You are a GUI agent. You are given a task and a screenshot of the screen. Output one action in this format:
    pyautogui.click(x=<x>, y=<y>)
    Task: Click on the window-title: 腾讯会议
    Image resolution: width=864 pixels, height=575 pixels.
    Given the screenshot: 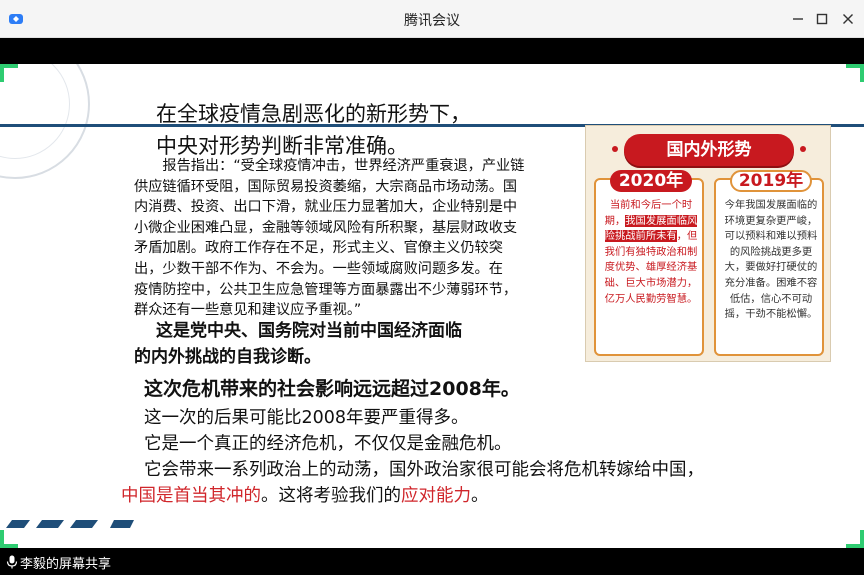 What is the action you would take?
    pyautogui.click(x=432, y=21)
    